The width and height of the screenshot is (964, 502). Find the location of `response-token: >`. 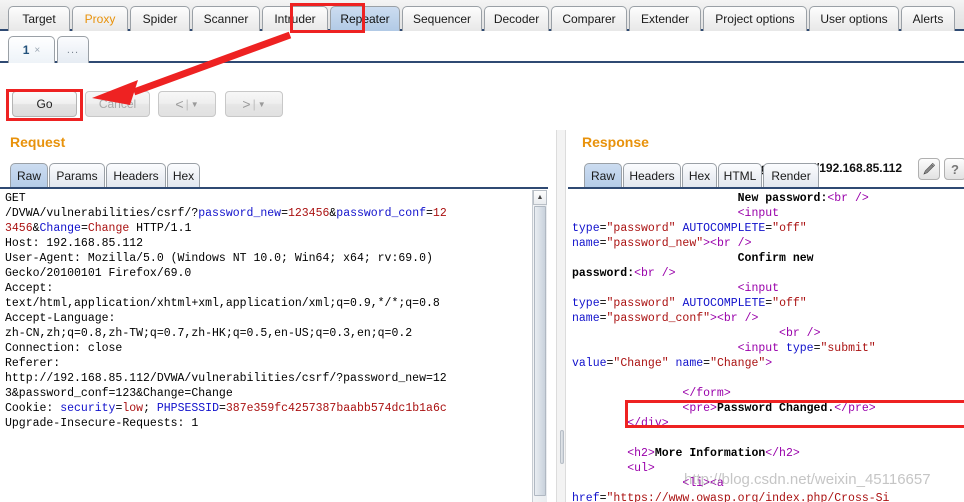

response-token: > is located at coordinates (707, 243).